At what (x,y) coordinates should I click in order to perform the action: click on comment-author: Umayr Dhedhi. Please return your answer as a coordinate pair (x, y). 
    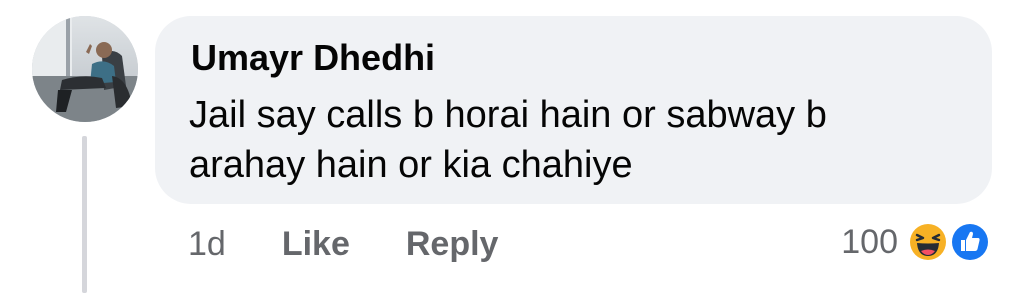
    Looking at the image, I should click on (313, 58).